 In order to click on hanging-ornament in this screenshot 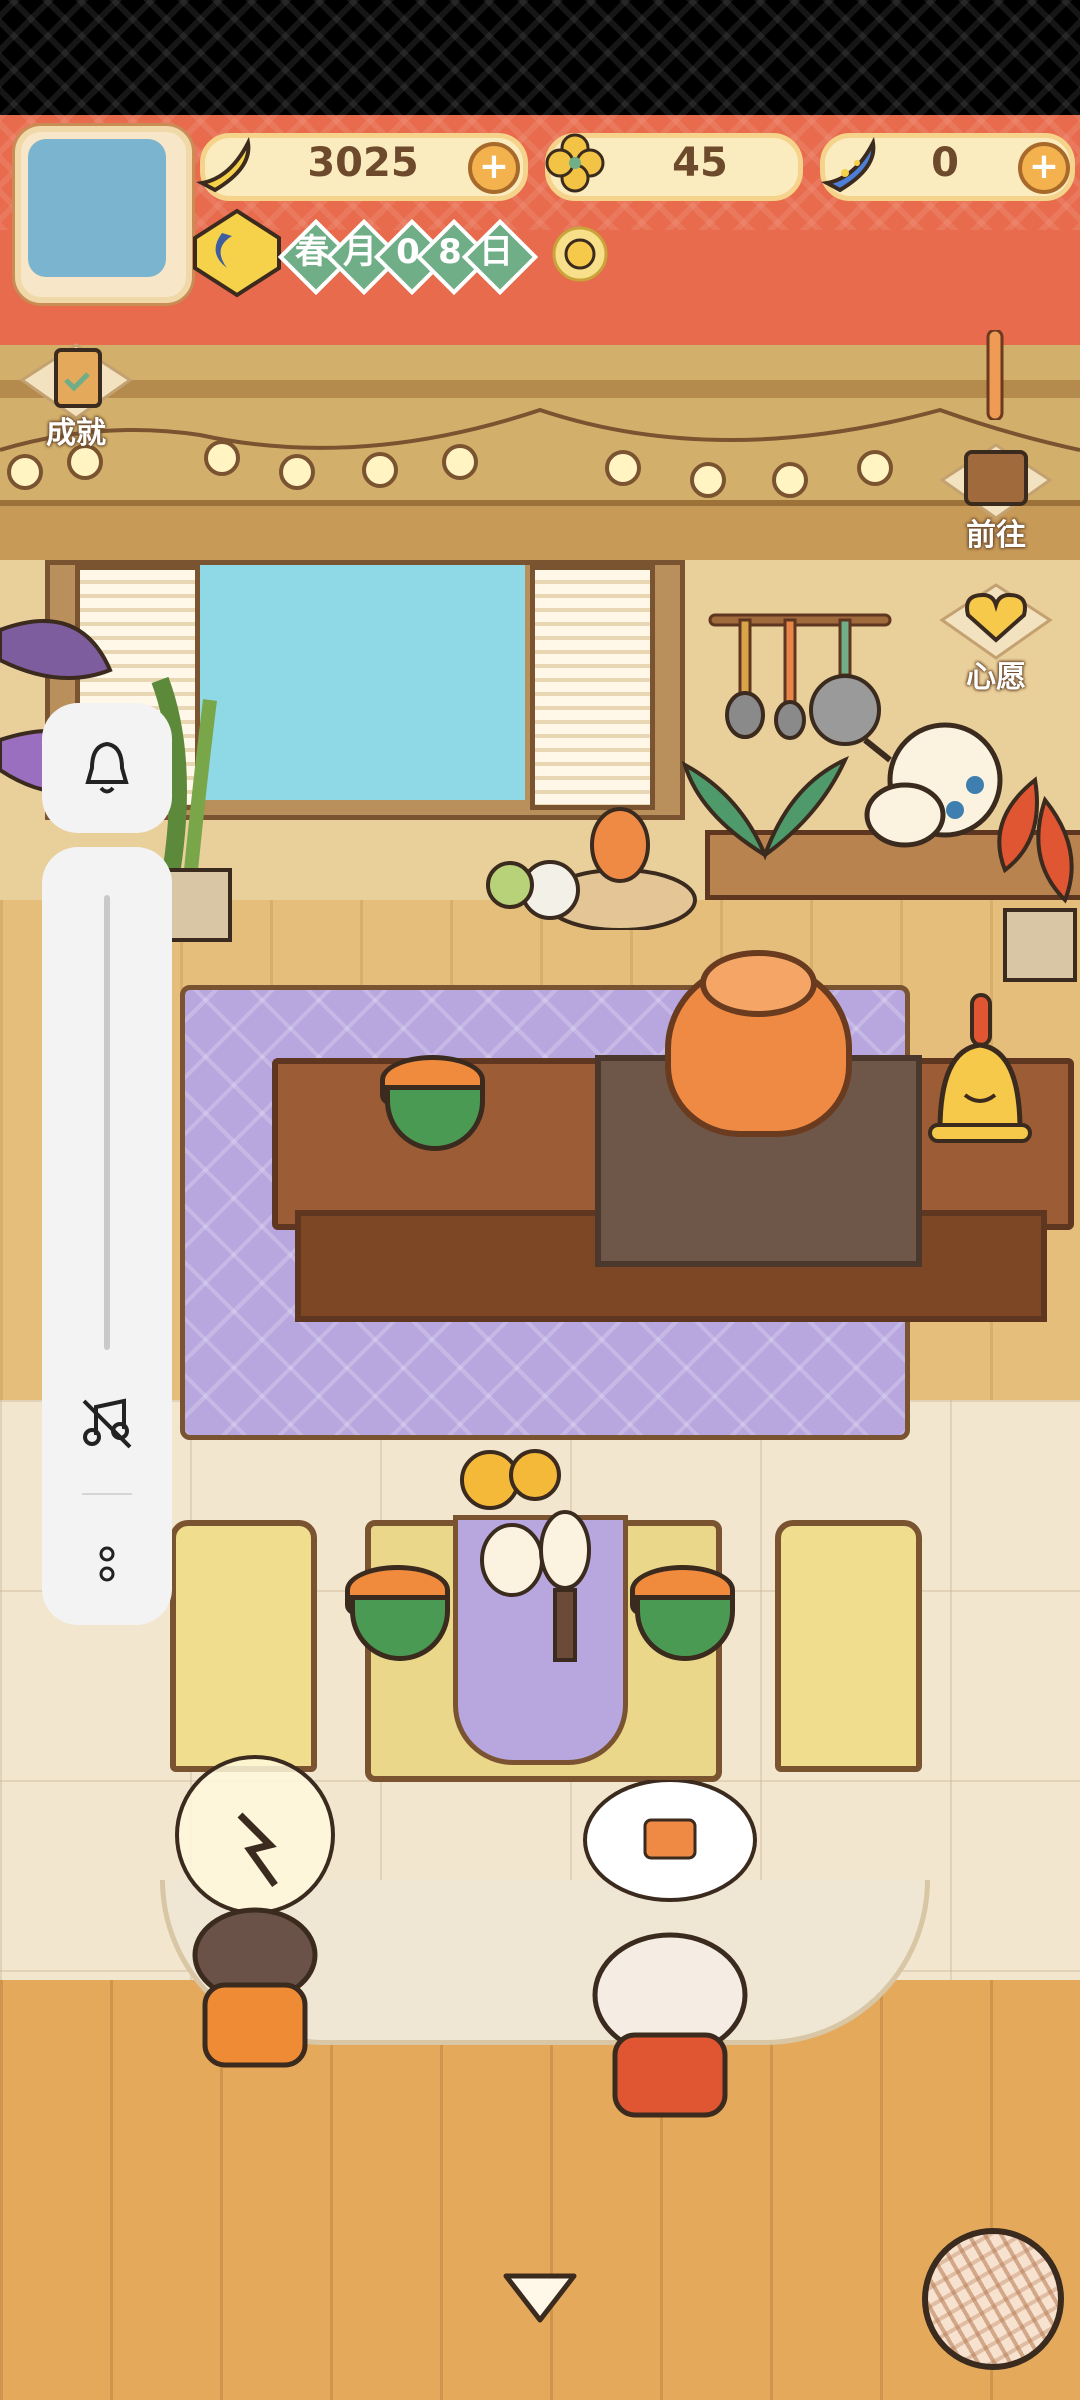, I will do `click(995, 375)`.